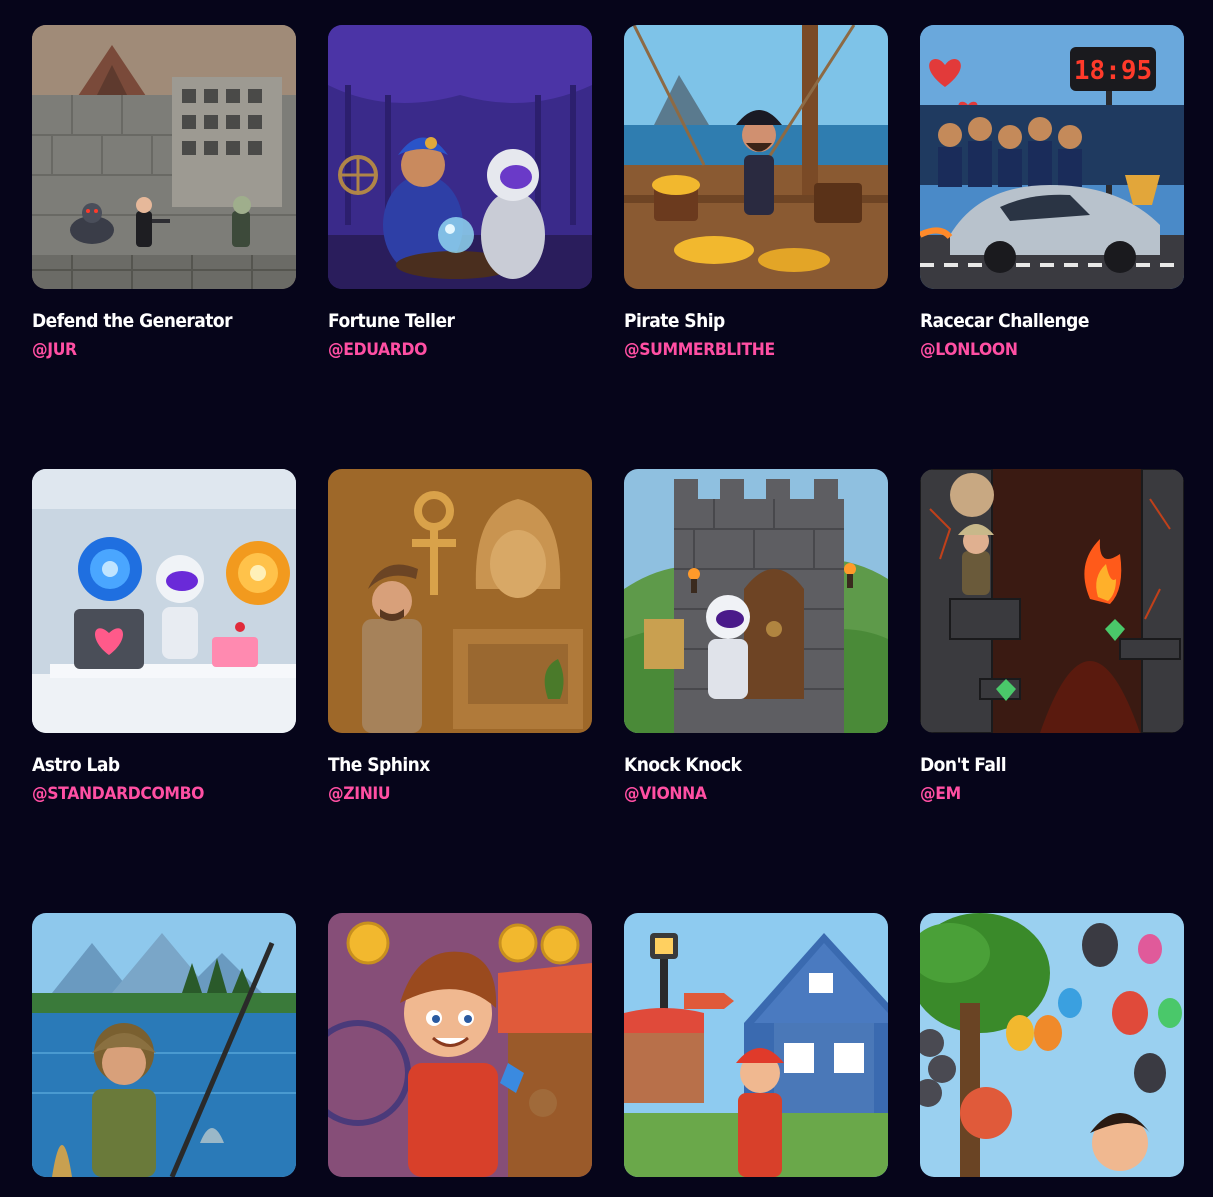  Describe the element at coordinates (745, 350) in the screenshot. I see `game-author: @SUMMERBLITHE` at that location.